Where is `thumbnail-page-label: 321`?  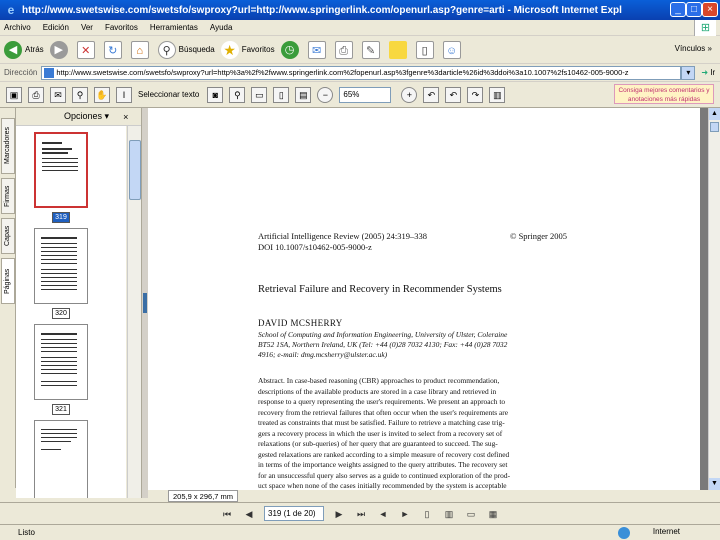 thumbnail-page-label: 321 is located at coordinates (61, 409).